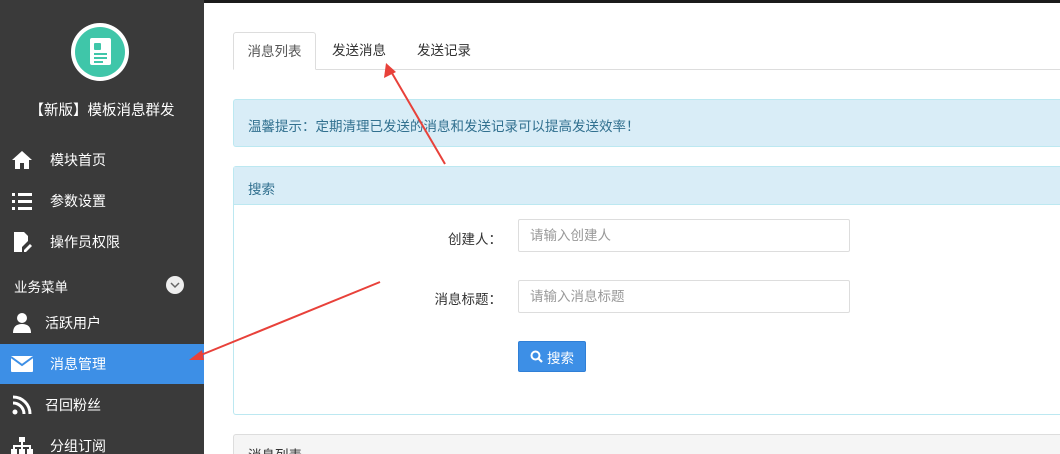 Image resolution: width=1060 pixels, height=454 pixels. I want to click on tab-message-list: 消息列表, so click(274, 51).